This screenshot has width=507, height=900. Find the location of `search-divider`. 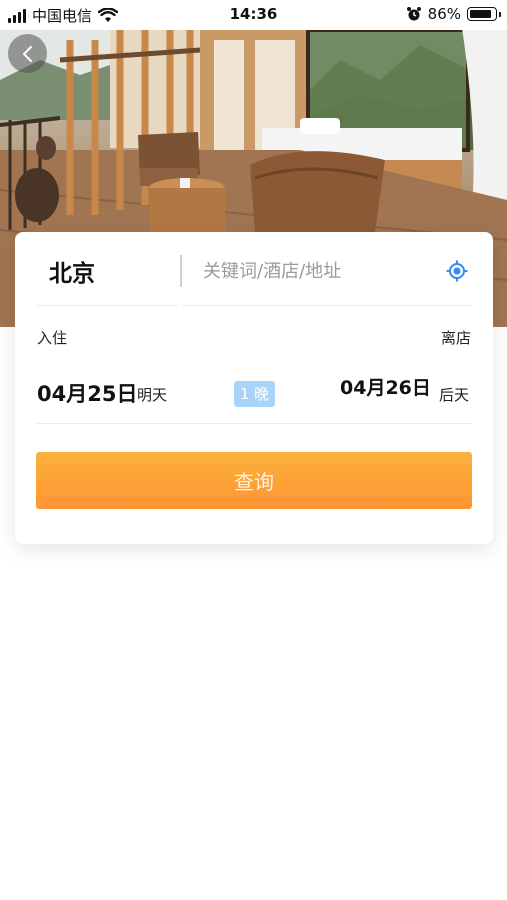

search-divider is located at coordinates (327, 305).